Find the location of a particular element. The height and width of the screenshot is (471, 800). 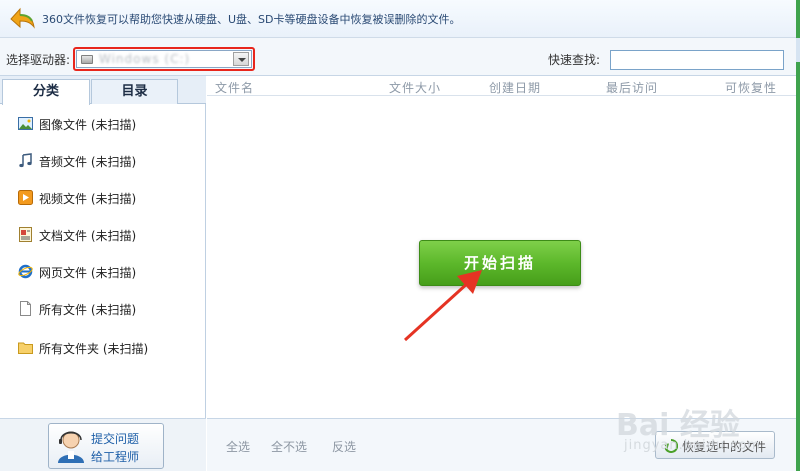

category-item-all-folders: 所有文件夹 (未扫描) is located at coordinates (108, 348).